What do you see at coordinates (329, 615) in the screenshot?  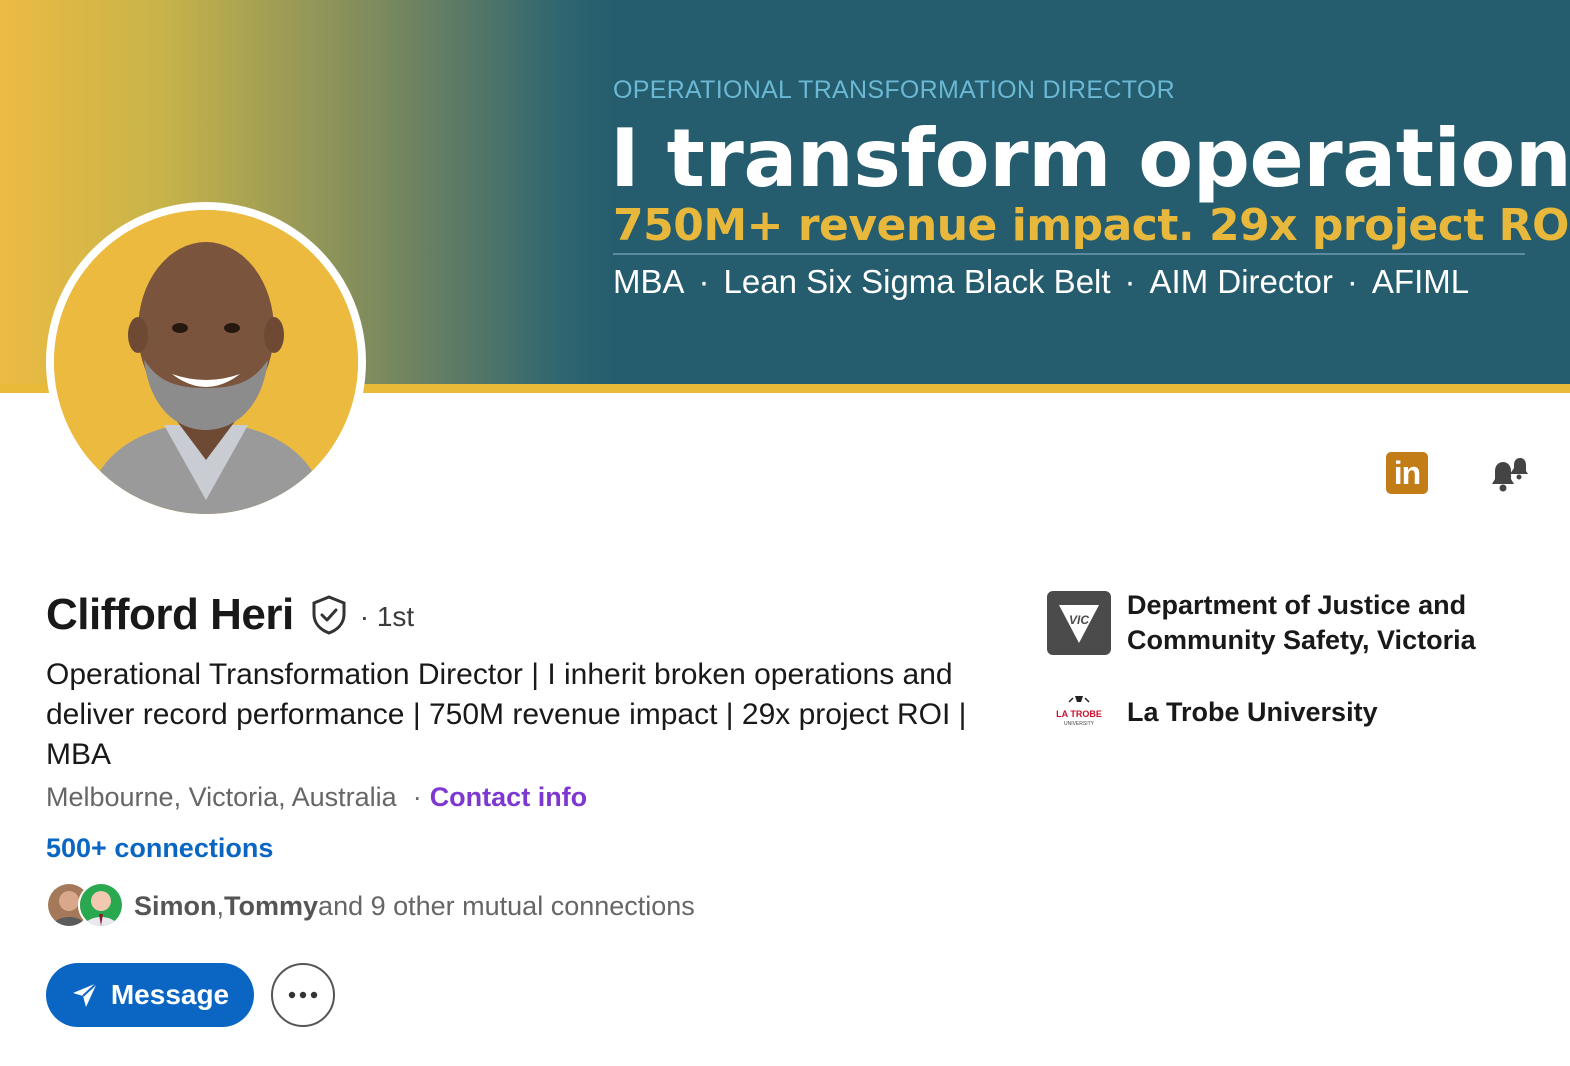 I see `verified-shield-icon` at bounding box center [329, 615].